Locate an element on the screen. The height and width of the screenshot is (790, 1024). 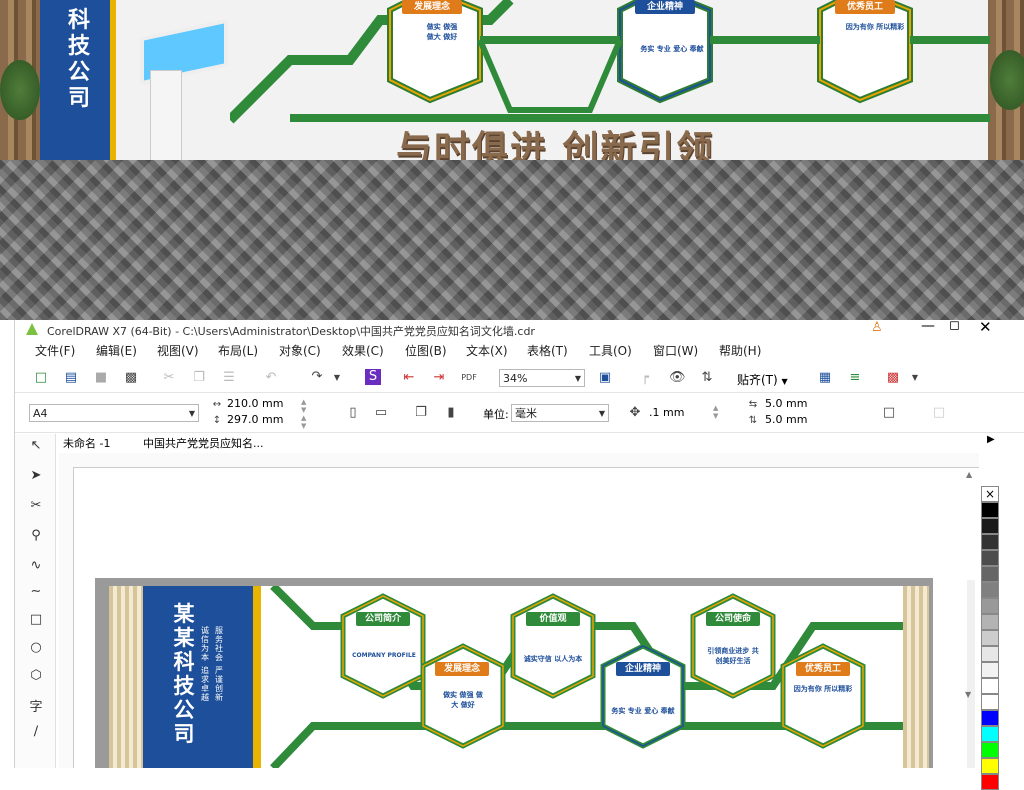
redo-dropdown-icon: ▼ is located at coordinates (337, 378).